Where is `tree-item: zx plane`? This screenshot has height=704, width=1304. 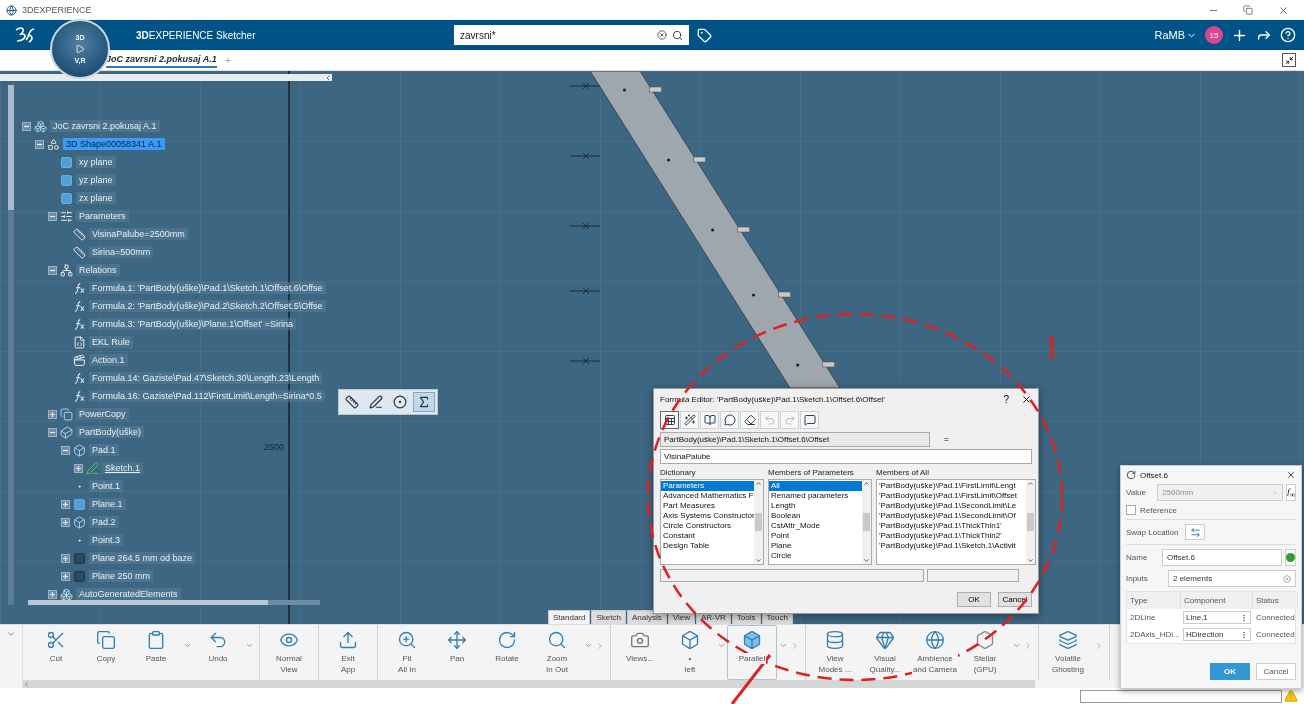 tree-item: zx plane is located at coordinates (96, 198).